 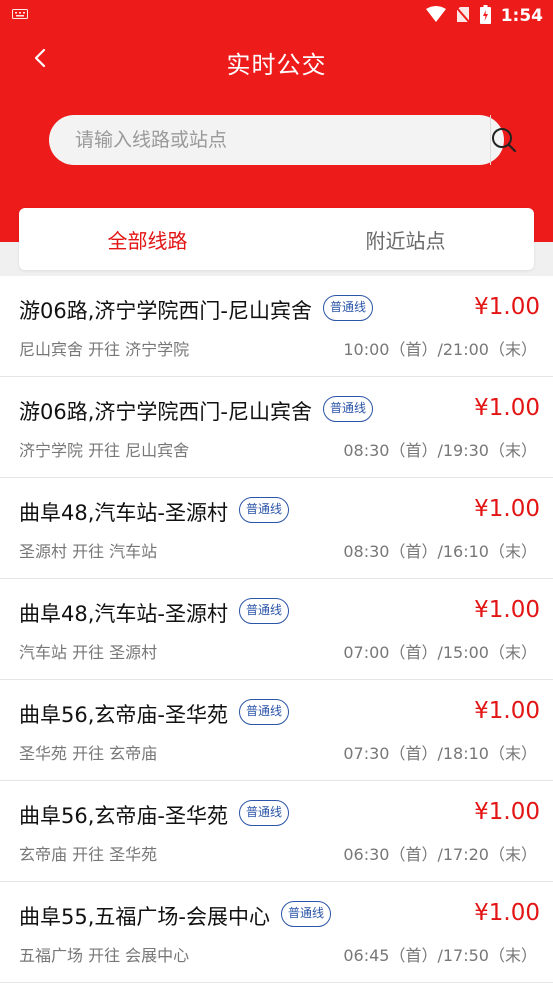 I want to click on route-hours: 08:30（首）/16:10（末）, so click(x=440, y=551).